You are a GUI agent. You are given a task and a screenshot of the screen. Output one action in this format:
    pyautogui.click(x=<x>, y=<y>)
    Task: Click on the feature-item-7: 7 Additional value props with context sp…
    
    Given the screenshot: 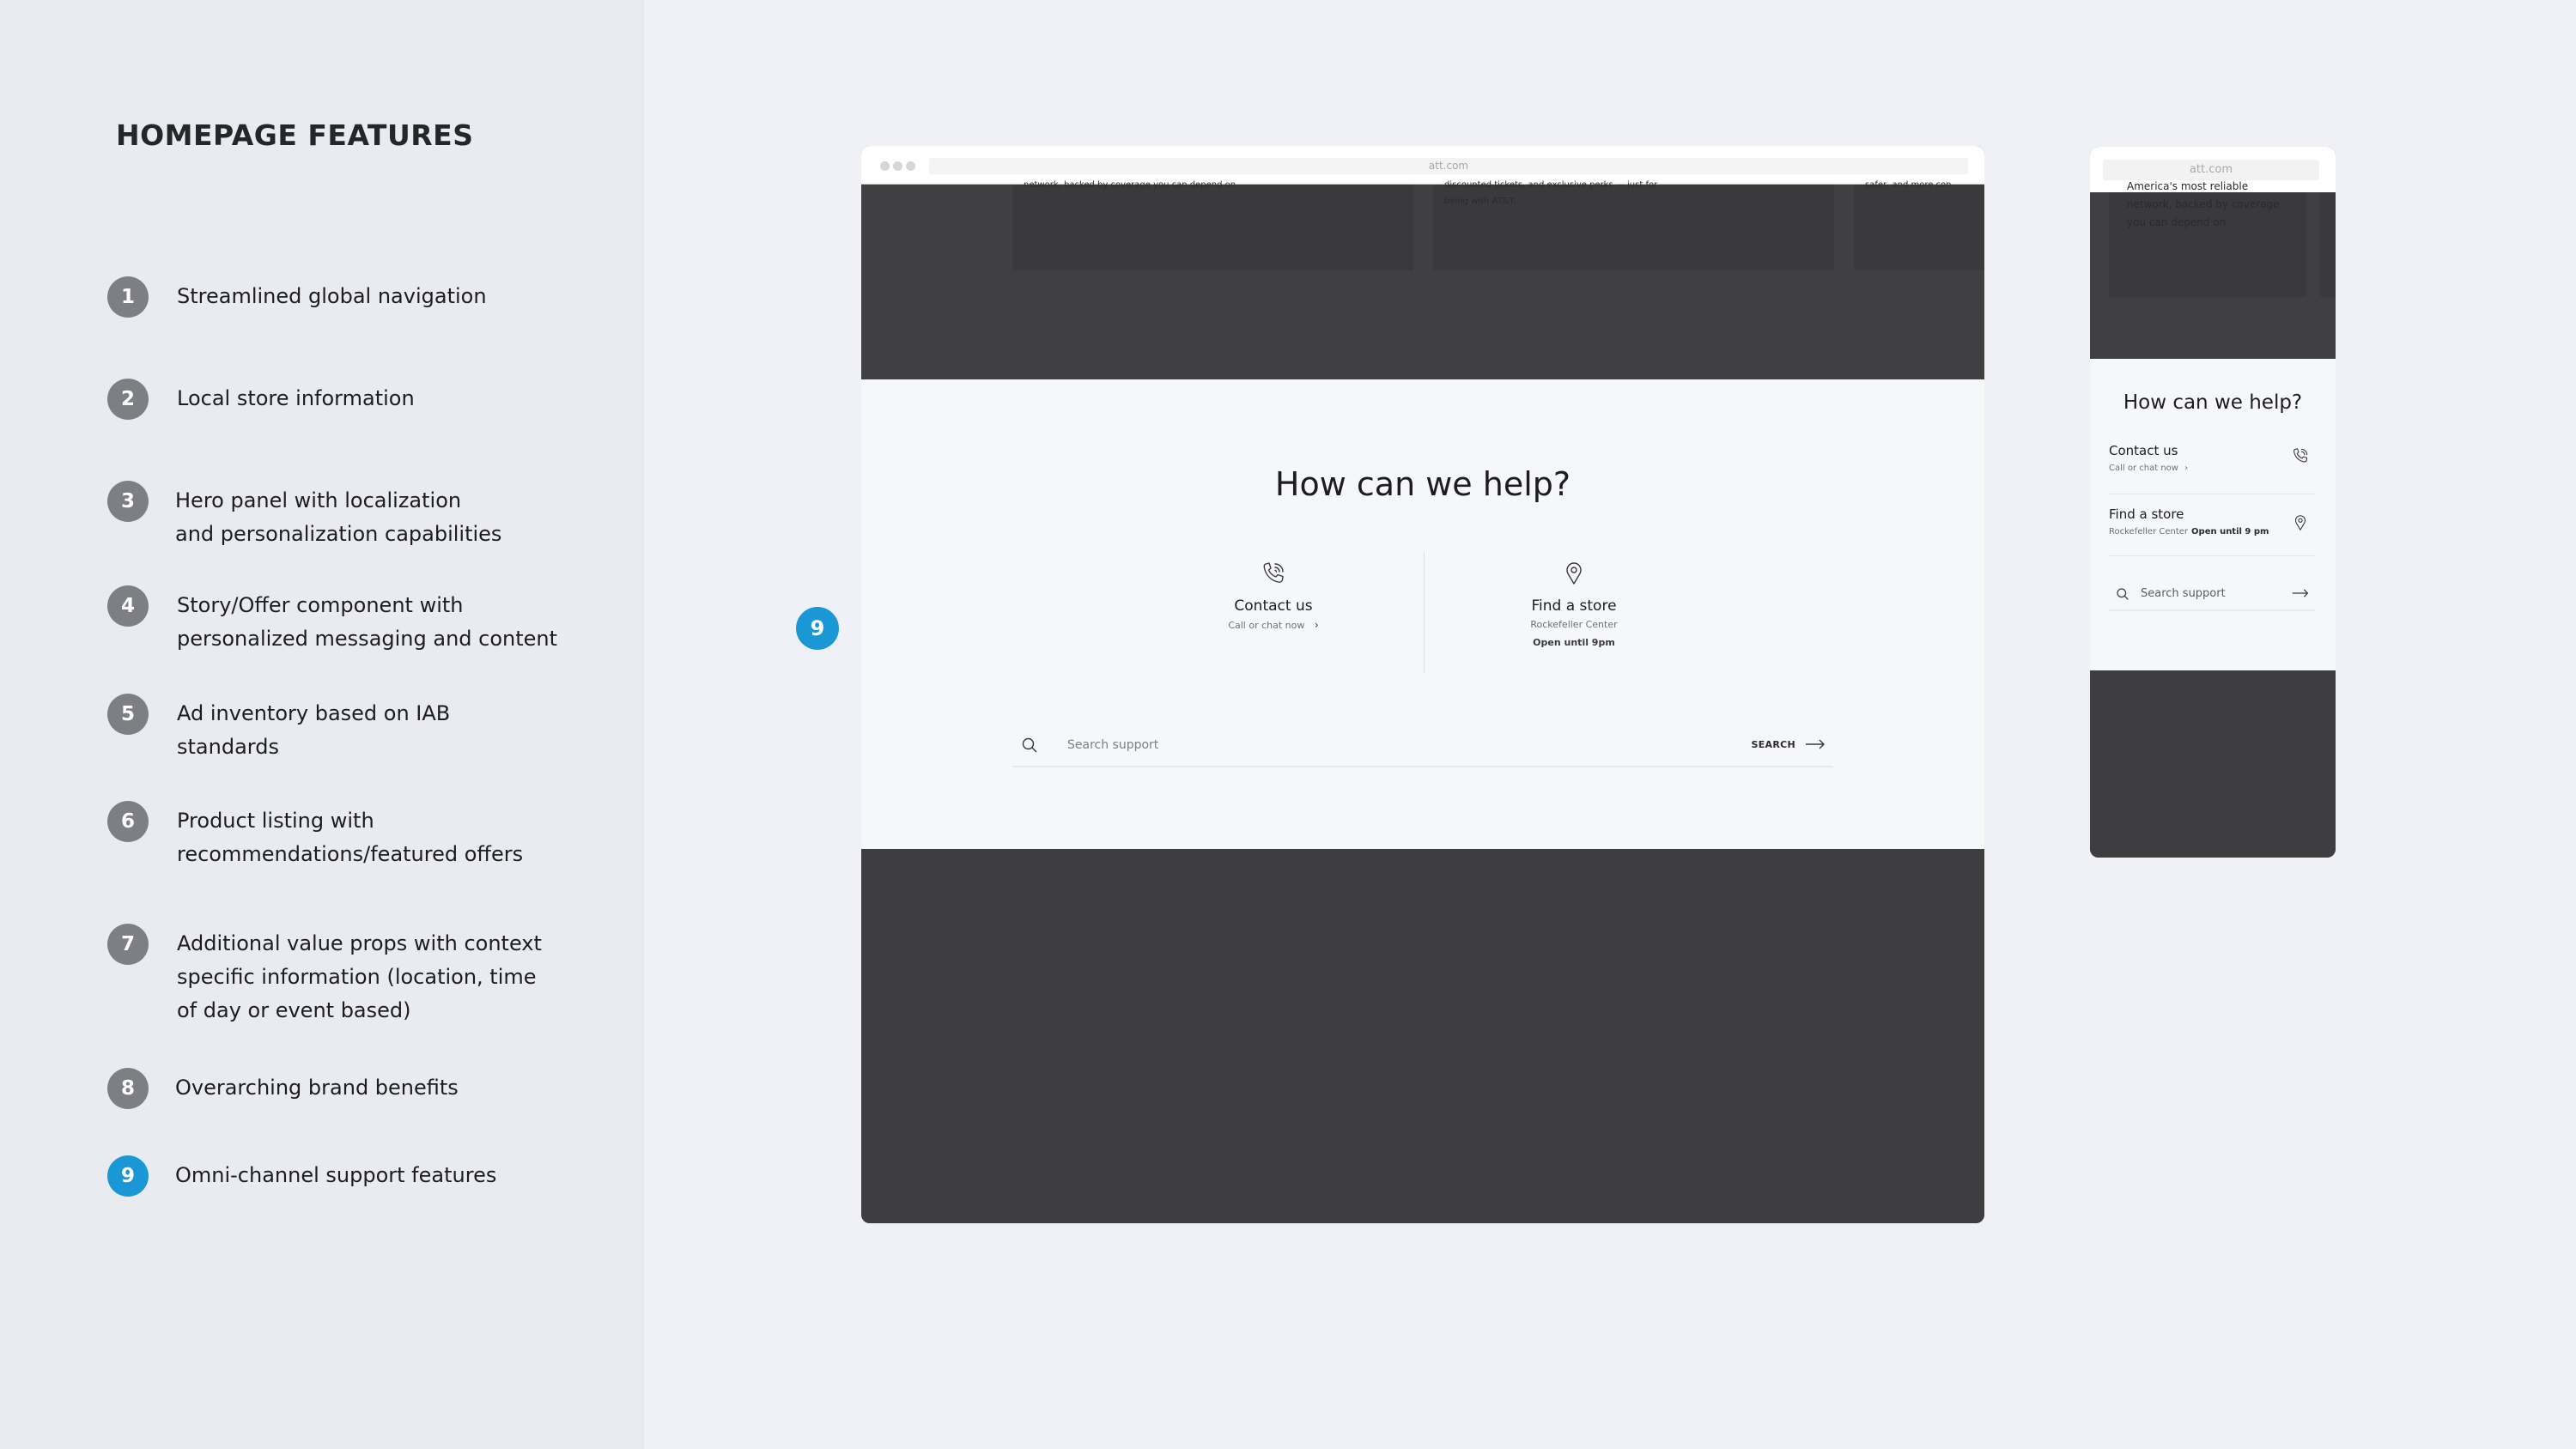 What is the action you would take?
    pyautogui.click(x=324, y=976)
    